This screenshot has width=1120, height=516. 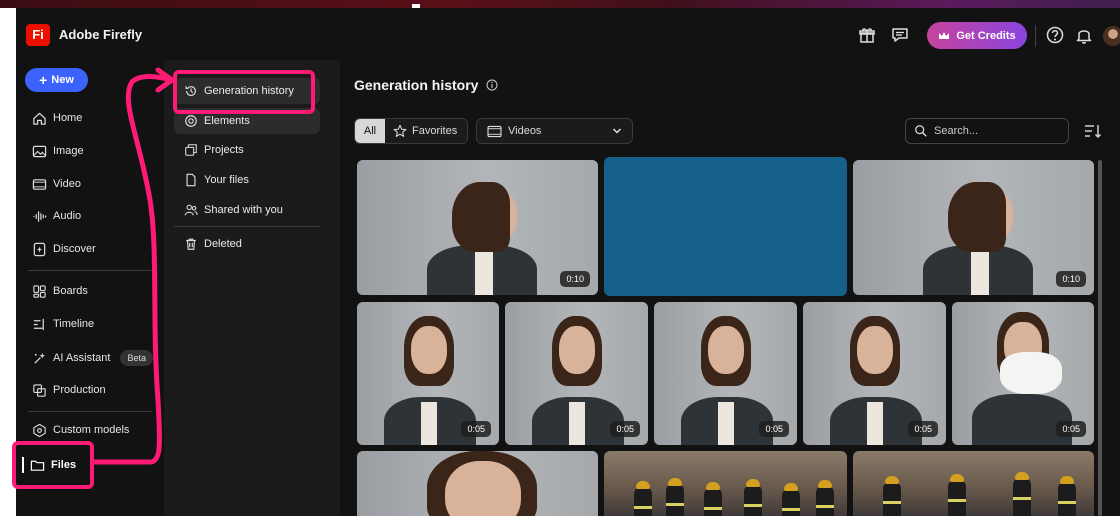 What do you see at coordinates (39, 291) in the screenshot?
I see `boards-icon` at bounding box center [39, 291].